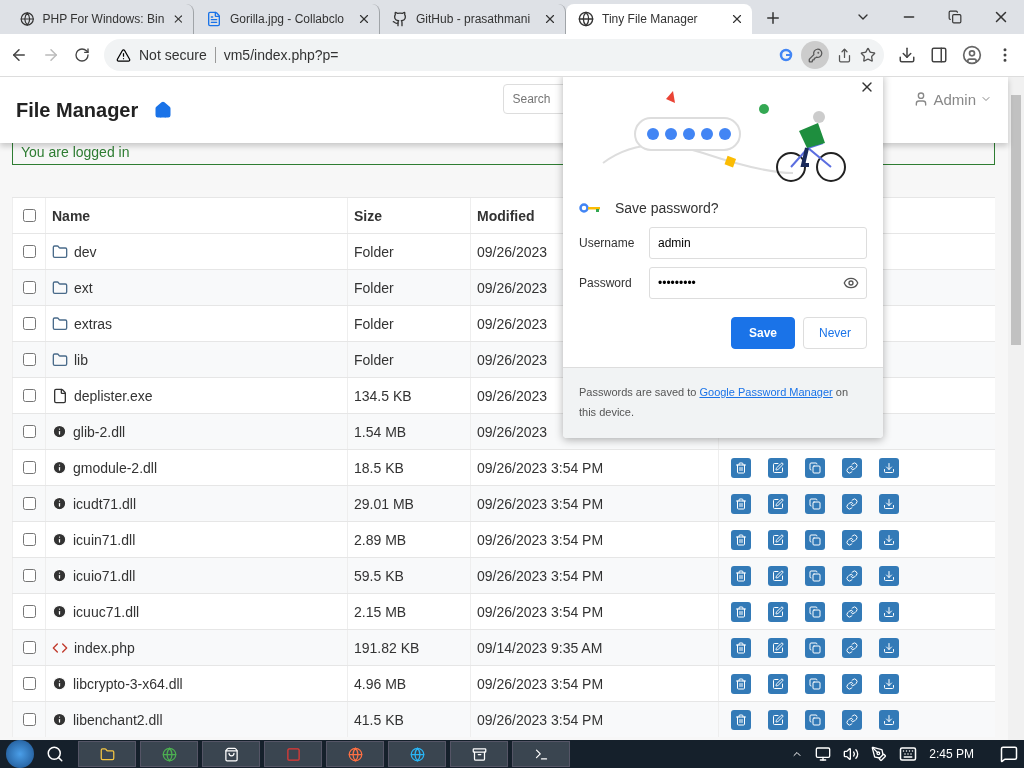 The image size is (1024, 768). I want to click on file-name: icuuc71.dll, so click(106, 611).